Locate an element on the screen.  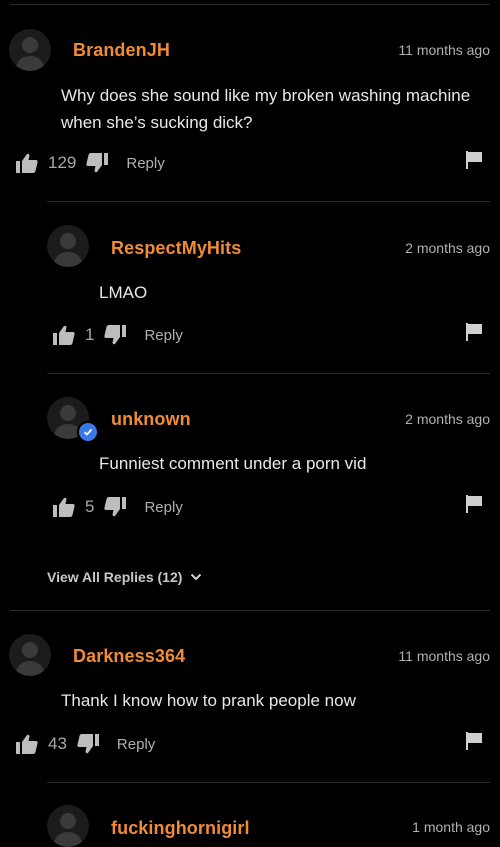
verified-check-icon is located at coordinates (88, 432).